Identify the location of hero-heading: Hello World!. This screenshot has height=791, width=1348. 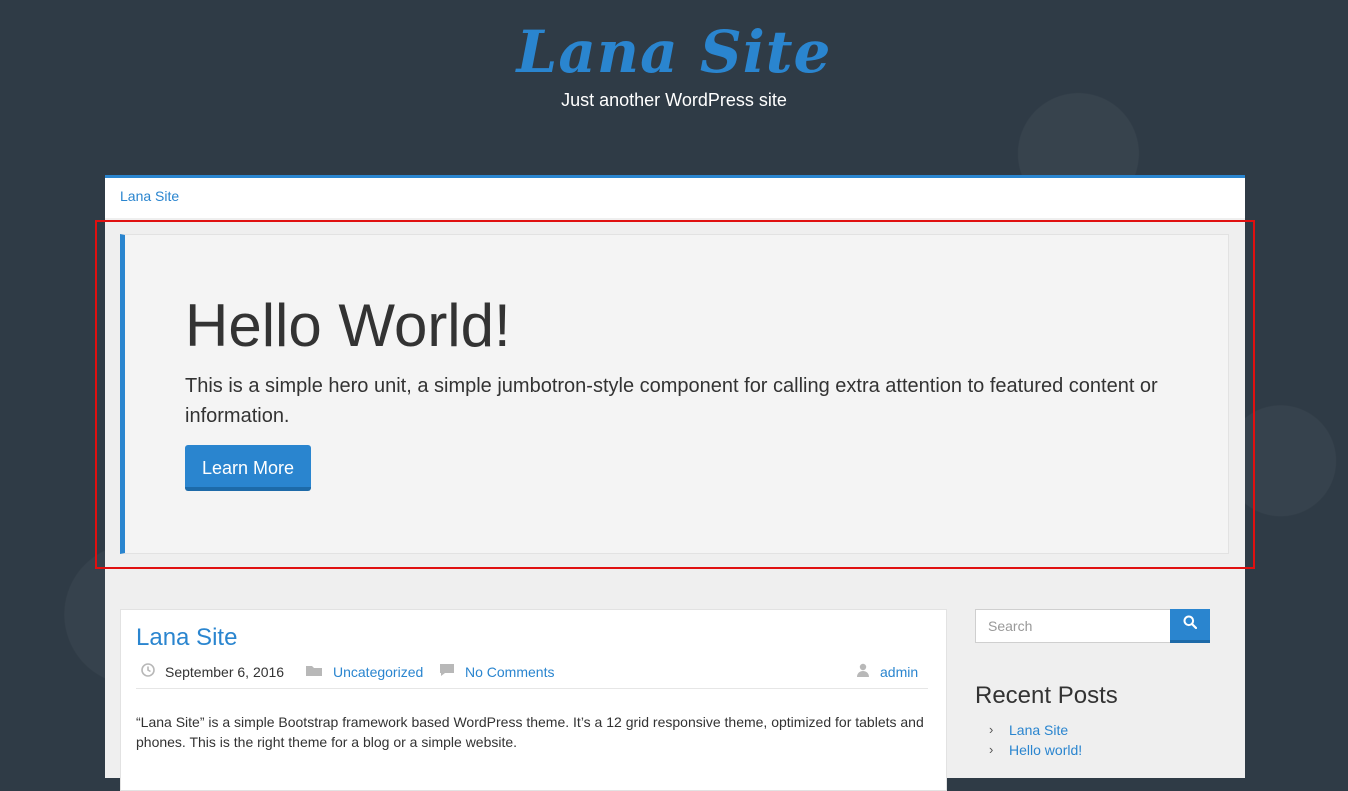
(348, 325).